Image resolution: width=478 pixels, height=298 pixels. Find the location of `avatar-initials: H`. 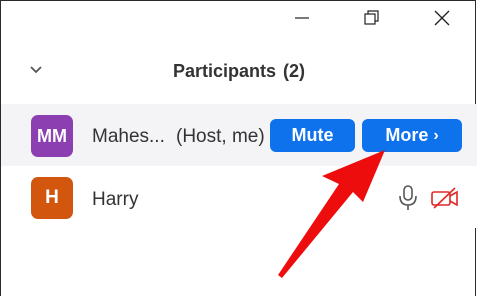

avatar-initials: H is located at coordinates (52, 197).